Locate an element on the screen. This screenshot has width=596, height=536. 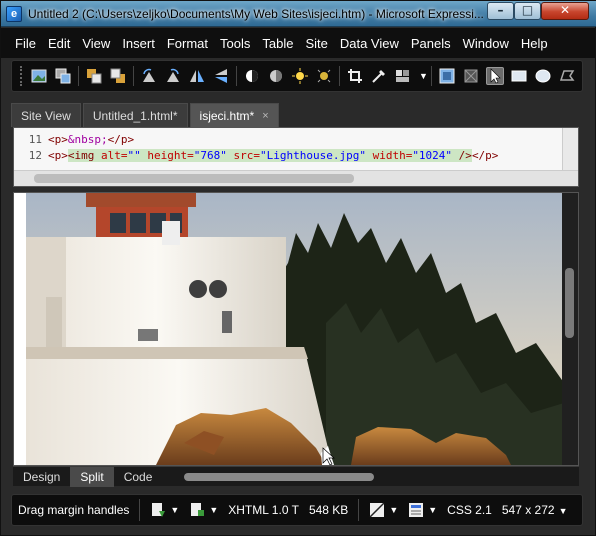
menu-panels: Panels is located at coordinates (431, 43).